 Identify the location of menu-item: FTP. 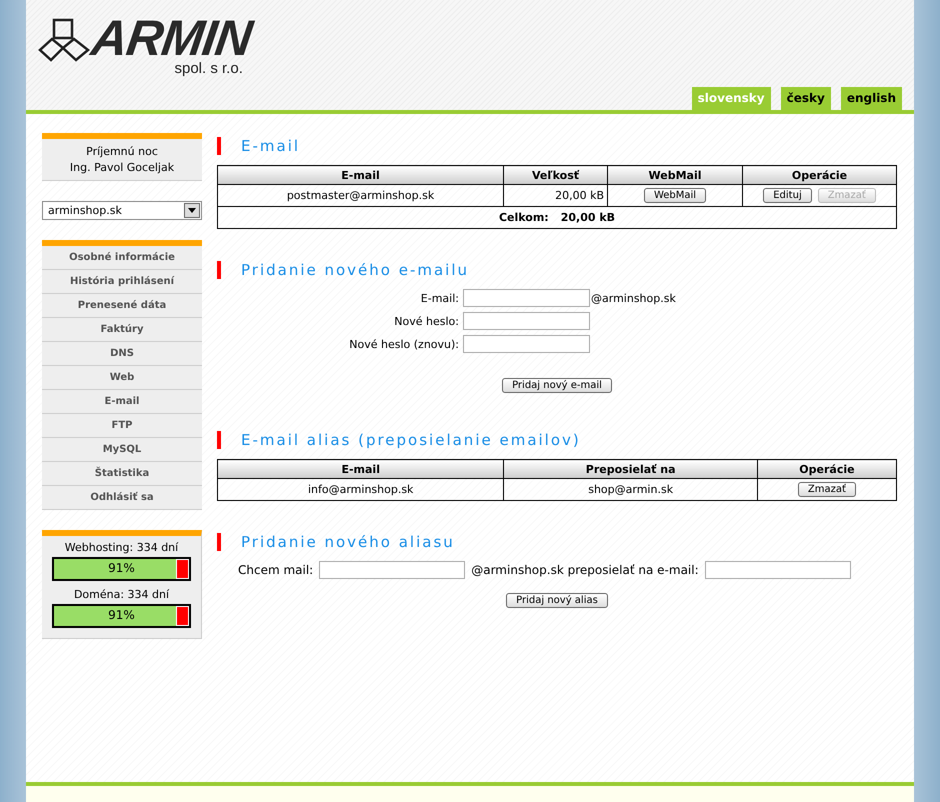
(122, 426).